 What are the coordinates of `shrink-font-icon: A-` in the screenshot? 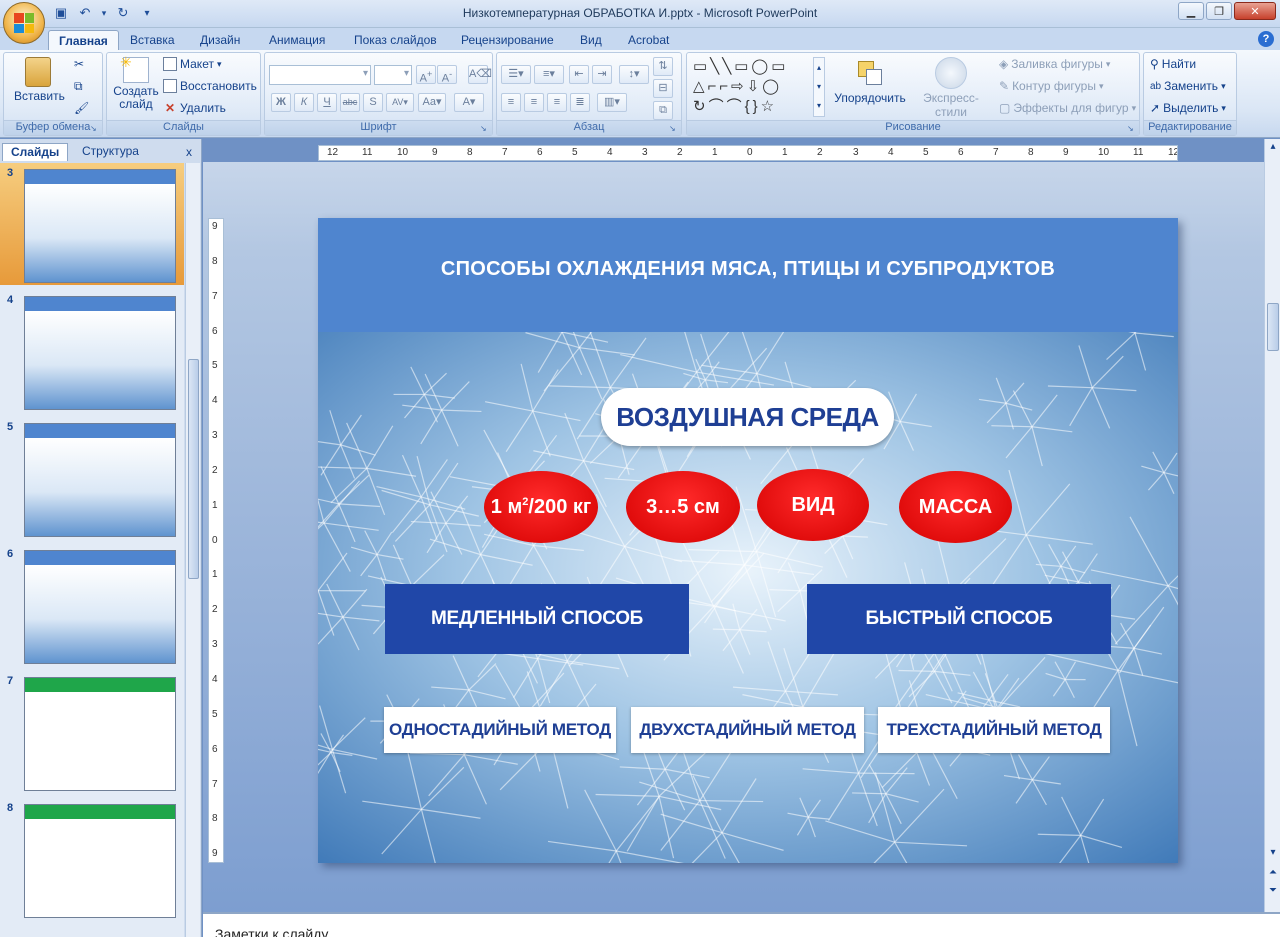 It's located at (447, 75).